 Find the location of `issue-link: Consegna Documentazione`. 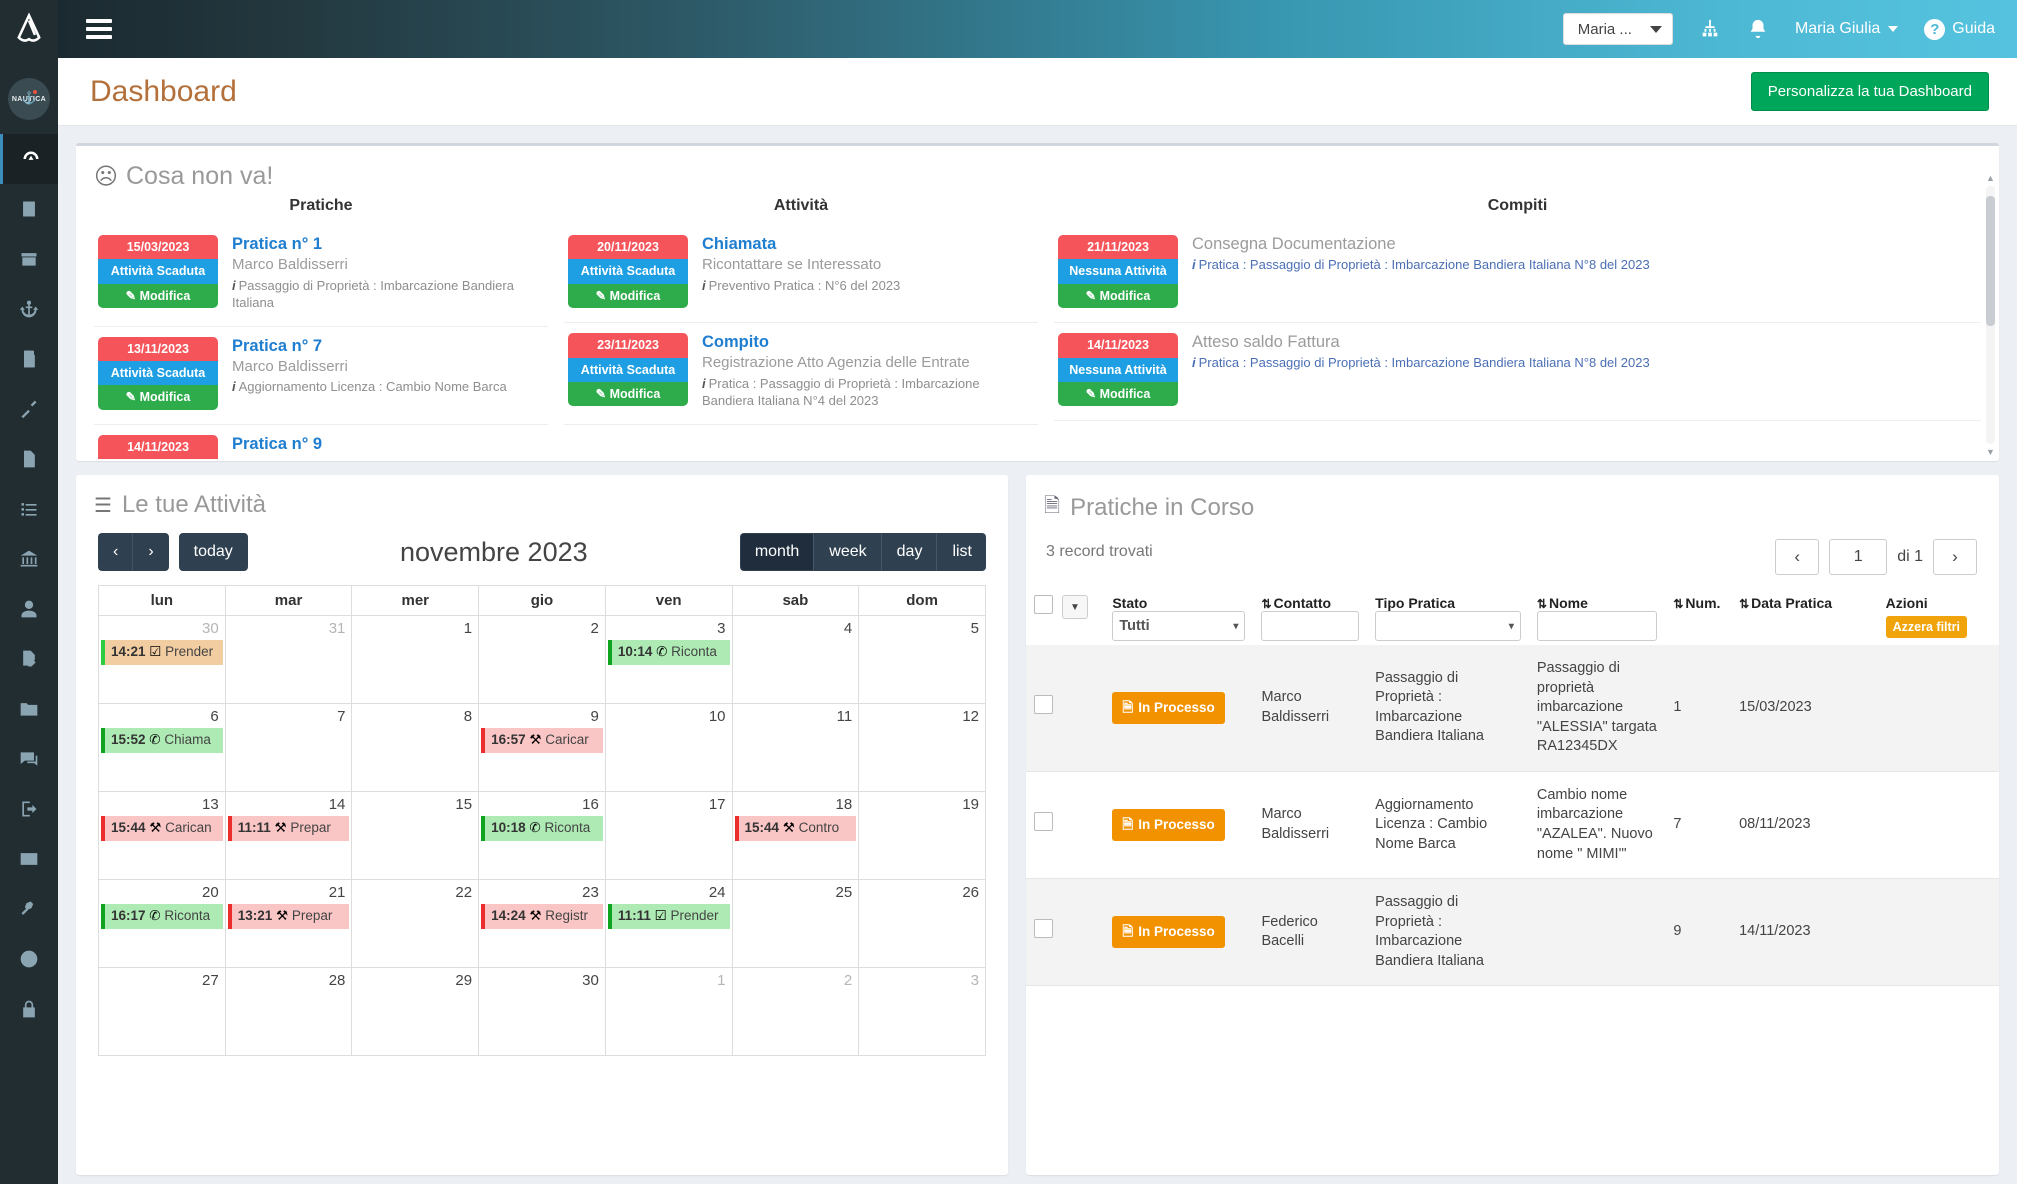

issue-link: Consegna Documentazione is located at coordinates (1584, 244).